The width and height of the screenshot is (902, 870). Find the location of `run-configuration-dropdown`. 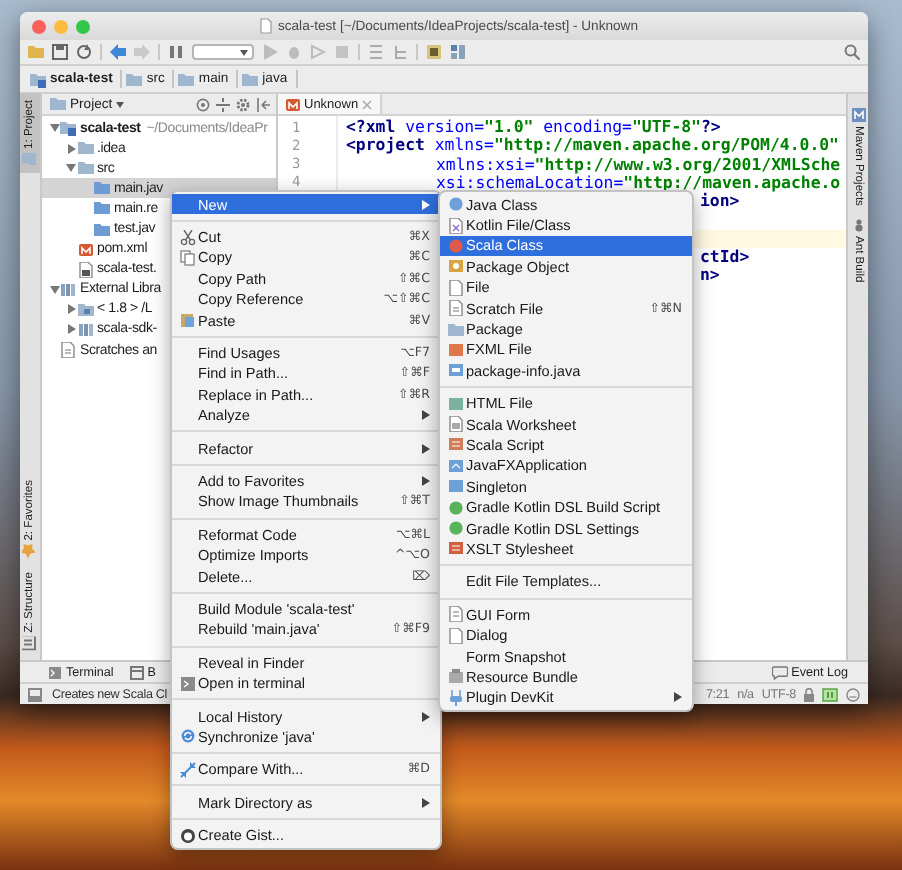

run-configuration-dropdown is located at coordinates (223, 52).